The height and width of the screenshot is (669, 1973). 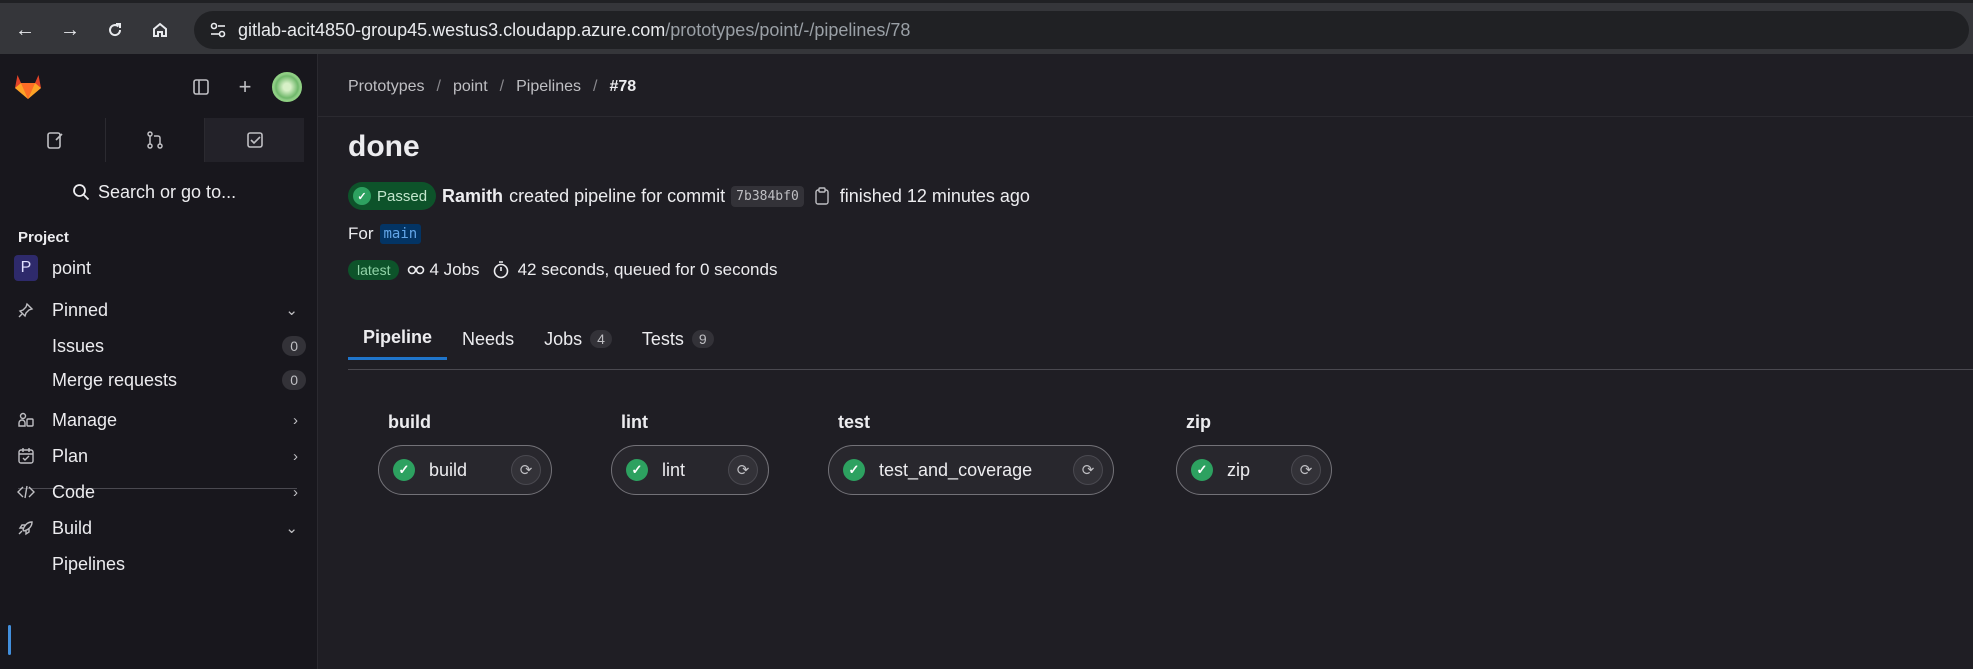 What do you see at coordinates (295, 492) in the screenshot?
I see `chevron-right-icon: ›` at bounding box center [295, 492].